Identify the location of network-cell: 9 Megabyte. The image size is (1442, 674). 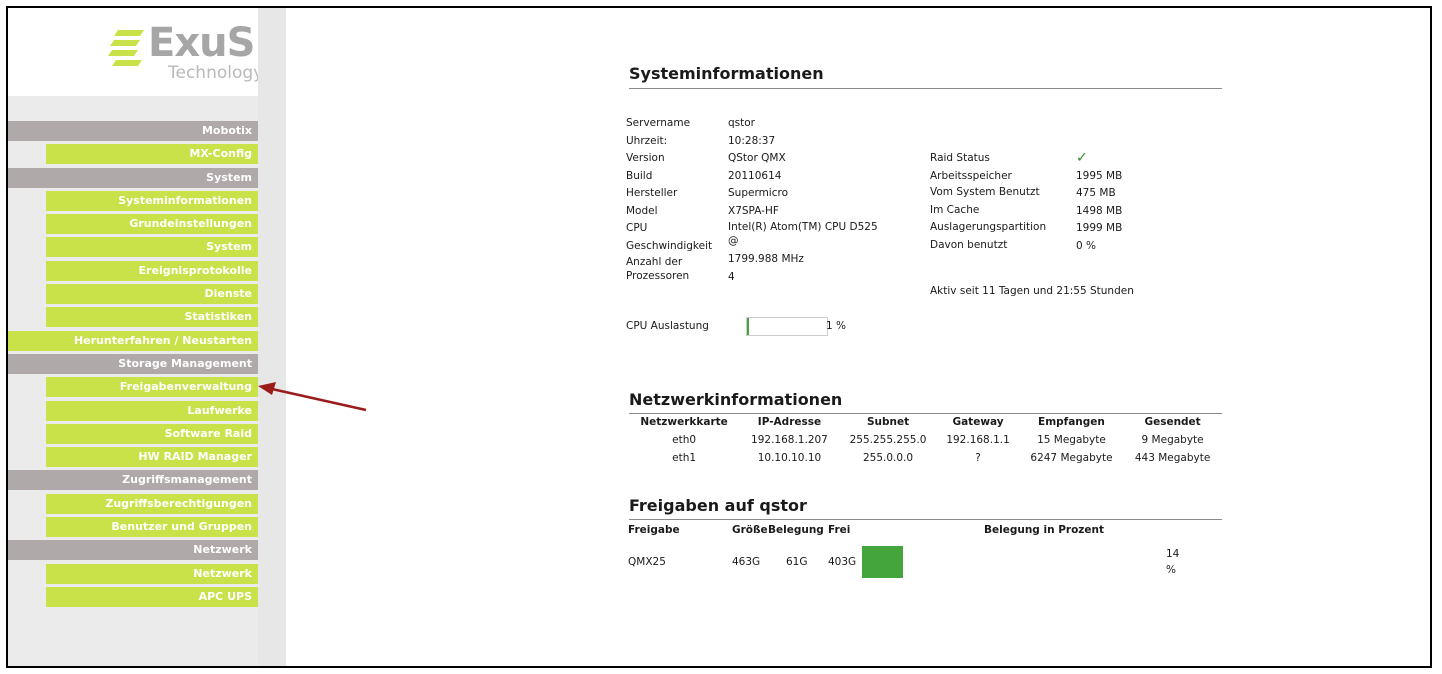
(1172, 440).